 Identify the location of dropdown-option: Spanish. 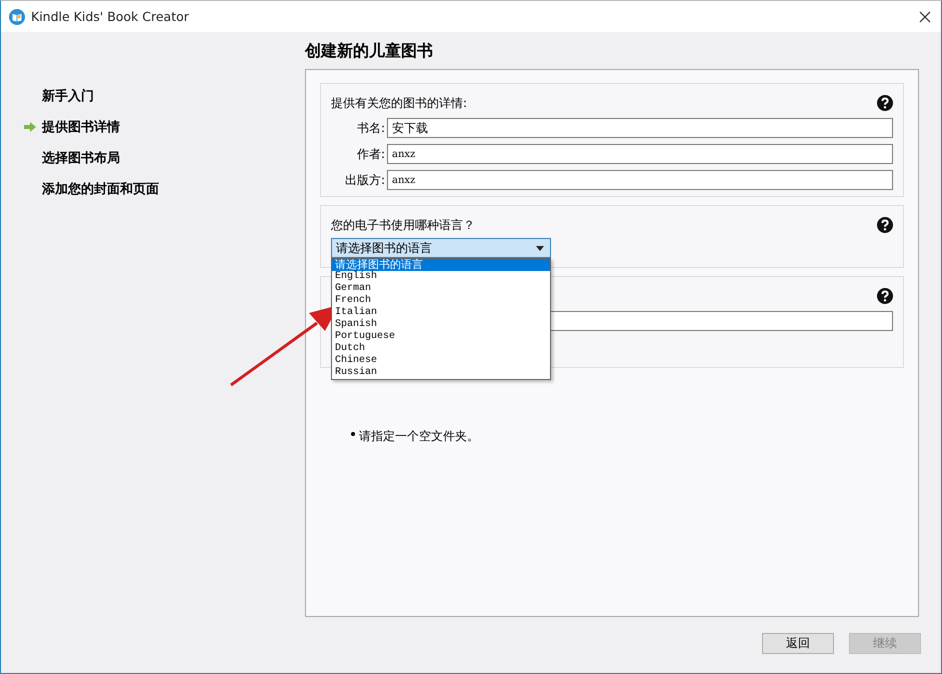
(441, 325).